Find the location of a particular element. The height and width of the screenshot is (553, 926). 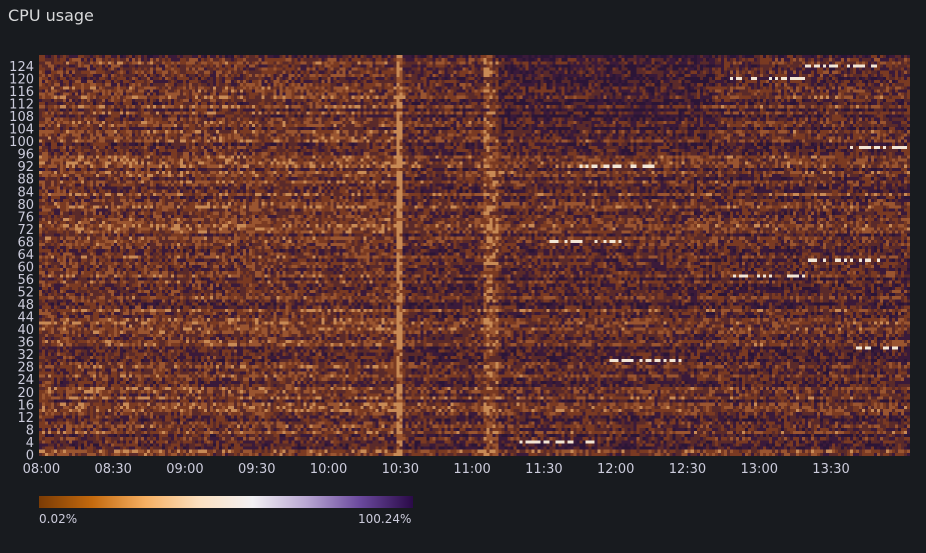

x-tick-label: 12:00 is located at coordinates (615, 469).